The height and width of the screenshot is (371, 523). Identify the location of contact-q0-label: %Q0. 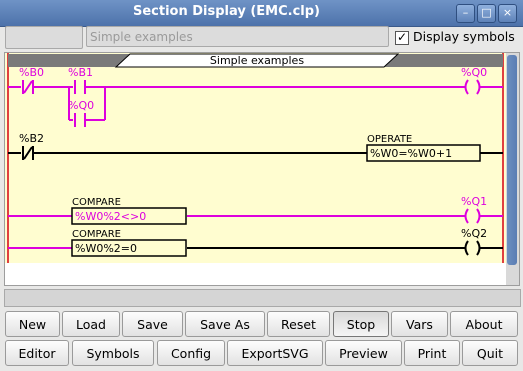
(81, 105).